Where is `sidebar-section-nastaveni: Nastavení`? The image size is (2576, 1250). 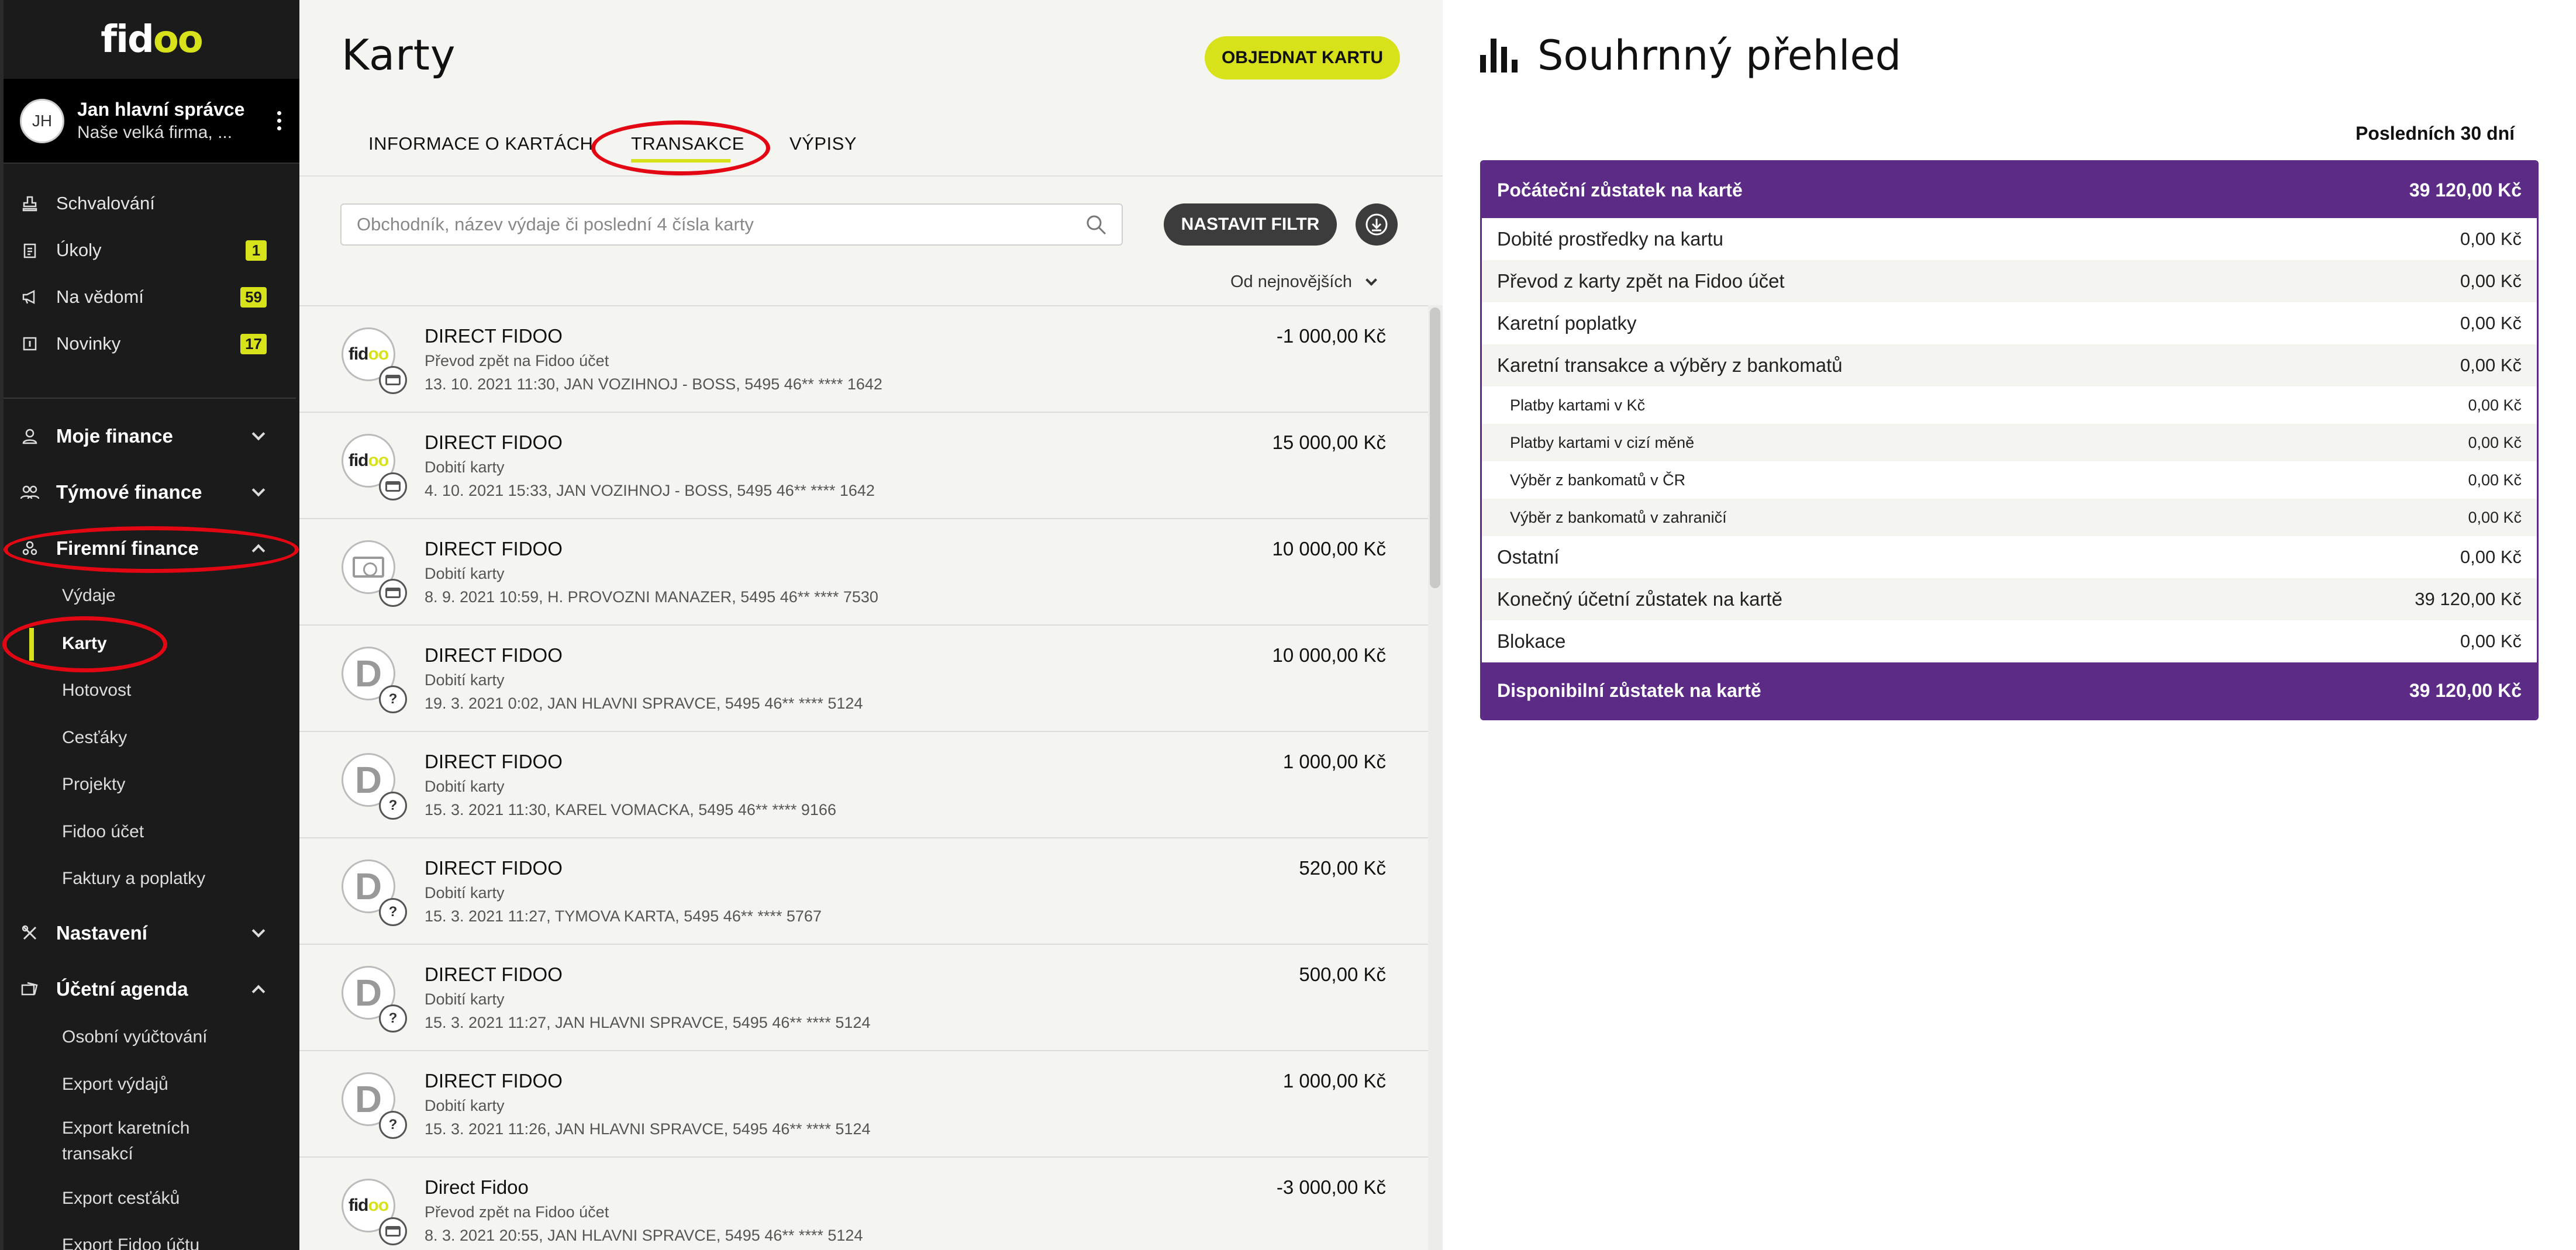 sidebar-section-nastaveni: Nastavení is located at coordinates (150, 933).